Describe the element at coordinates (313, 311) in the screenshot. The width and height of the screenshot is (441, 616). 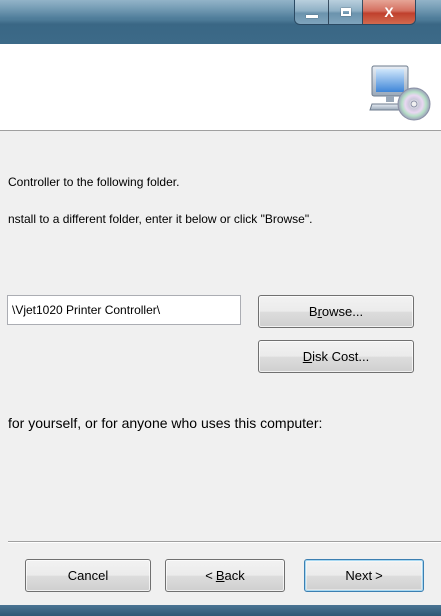
I see `browse-button-label-start: B` at that location.